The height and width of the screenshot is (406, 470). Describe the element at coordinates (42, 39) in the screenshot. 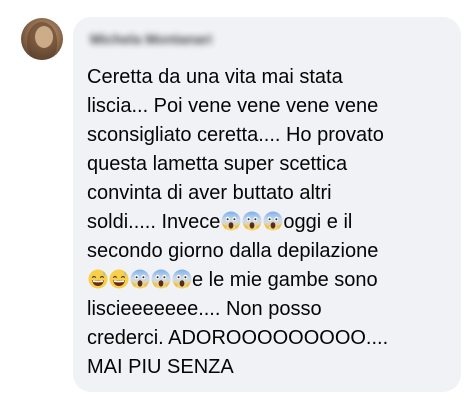

I see `avatar` at that location.